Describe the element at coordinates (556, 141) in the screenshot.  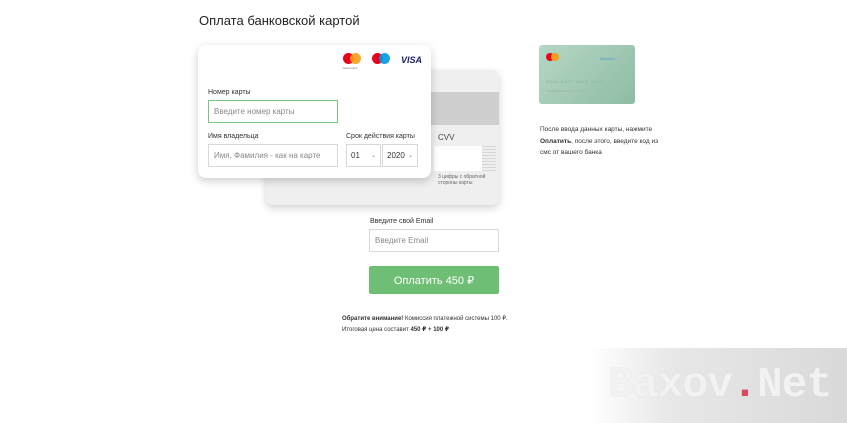
I see `info-bold: Оплатить` at that location.